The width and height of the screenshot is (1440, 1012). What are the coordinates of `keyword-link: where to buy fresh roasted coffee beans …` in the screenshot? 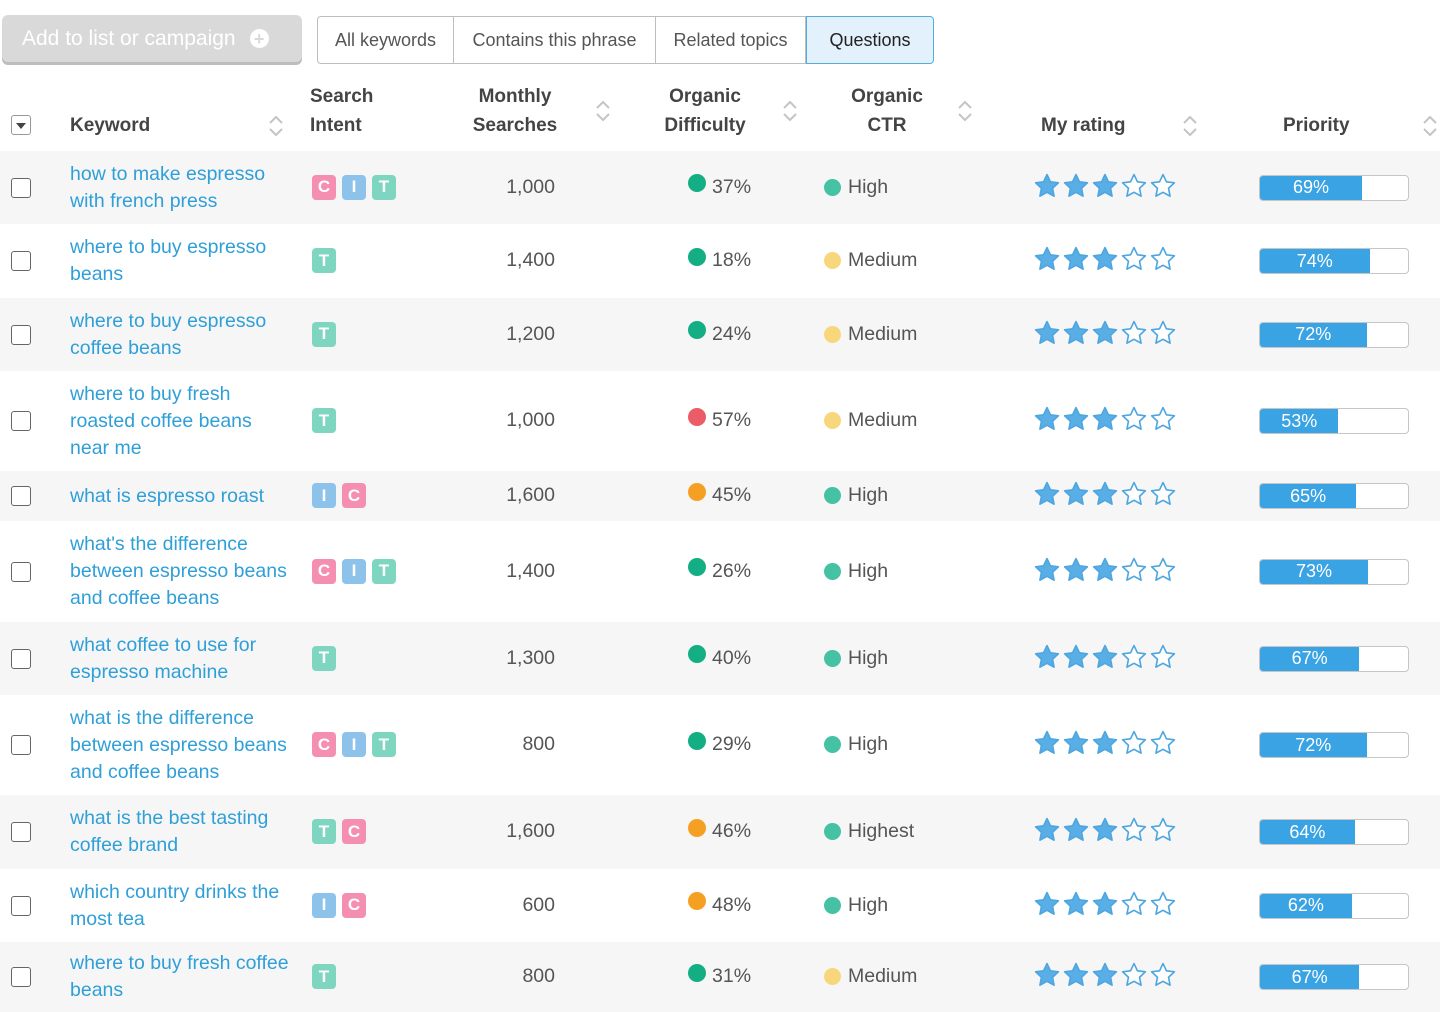 It's located at (182, 421).